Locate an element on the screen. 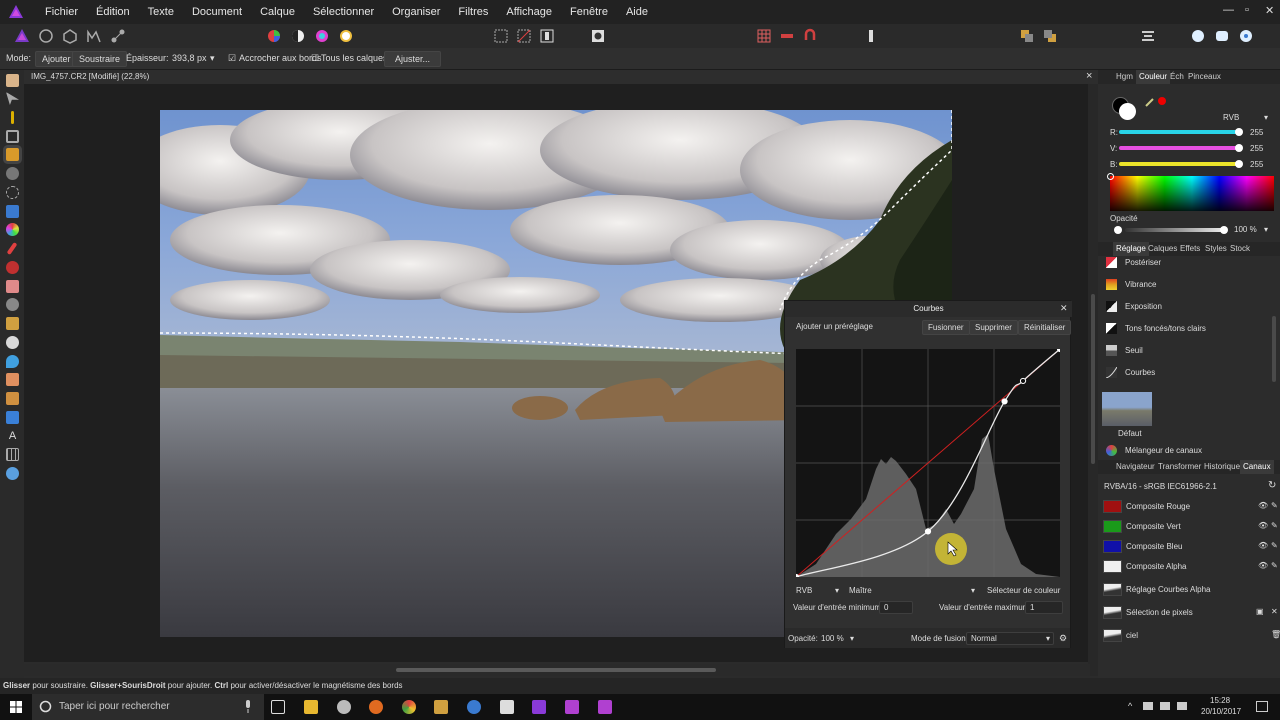 This screenshot has height=720, width=1280. affinity-photo-icon is located at coordinates (539, 707).